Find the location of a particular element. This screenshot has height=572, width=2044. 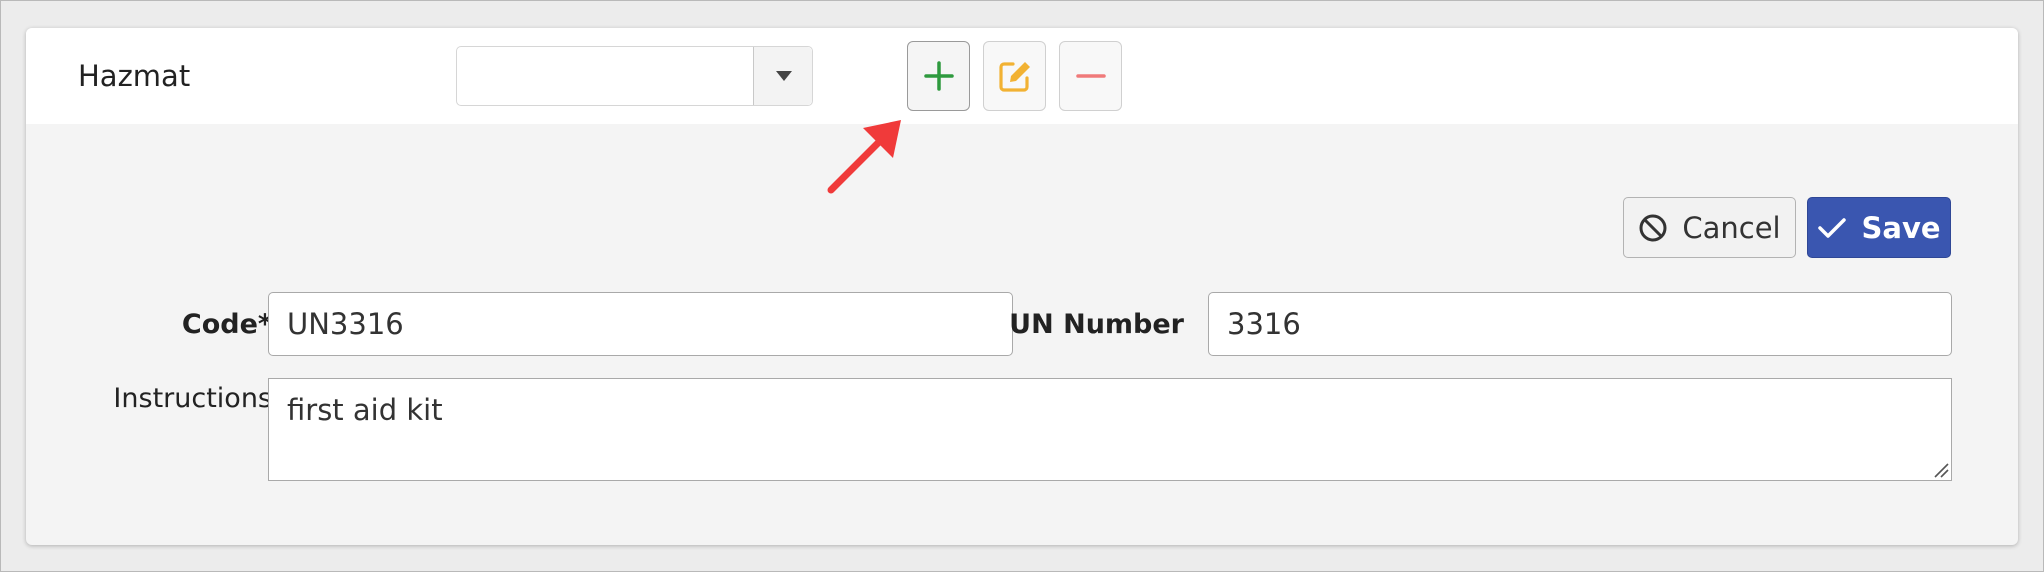

annotation-arrow-icon is located at coordinates (864, 157).